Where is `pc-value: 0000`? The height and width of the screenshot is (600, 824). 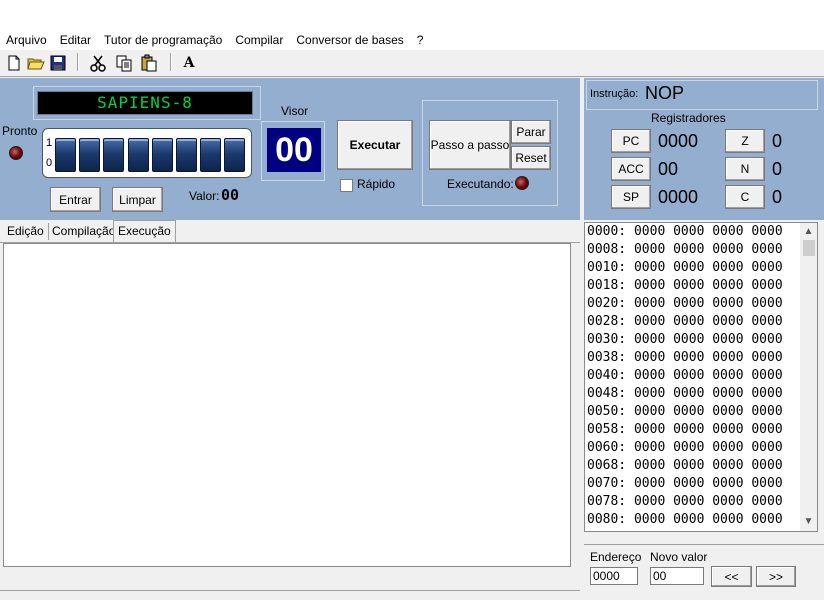 pc-value: 0000 is located at coordinates (678, 141).